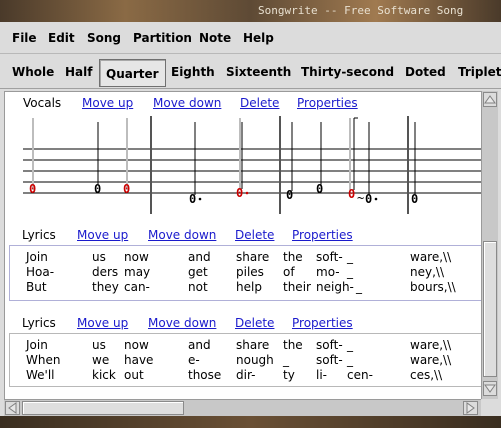  Describe the element at coordinates (347, 72) in the screenshot. I see `duration-thirty-second-button: Thirty-second` at that location.